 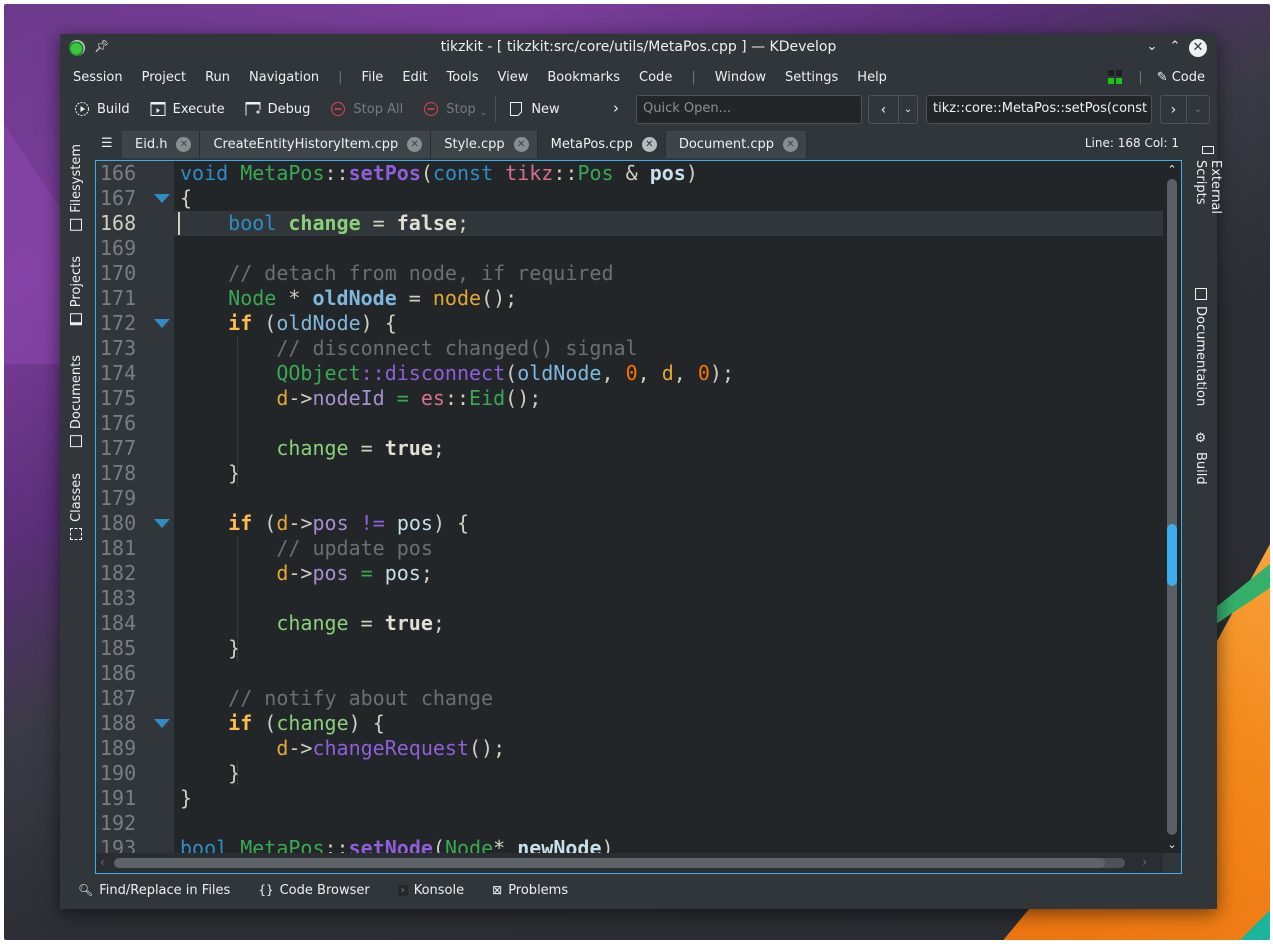 What do you see at coordinates (277, 109) in the screenshot?
I see `debug-button: Debug` at bounding box center [277, 109].